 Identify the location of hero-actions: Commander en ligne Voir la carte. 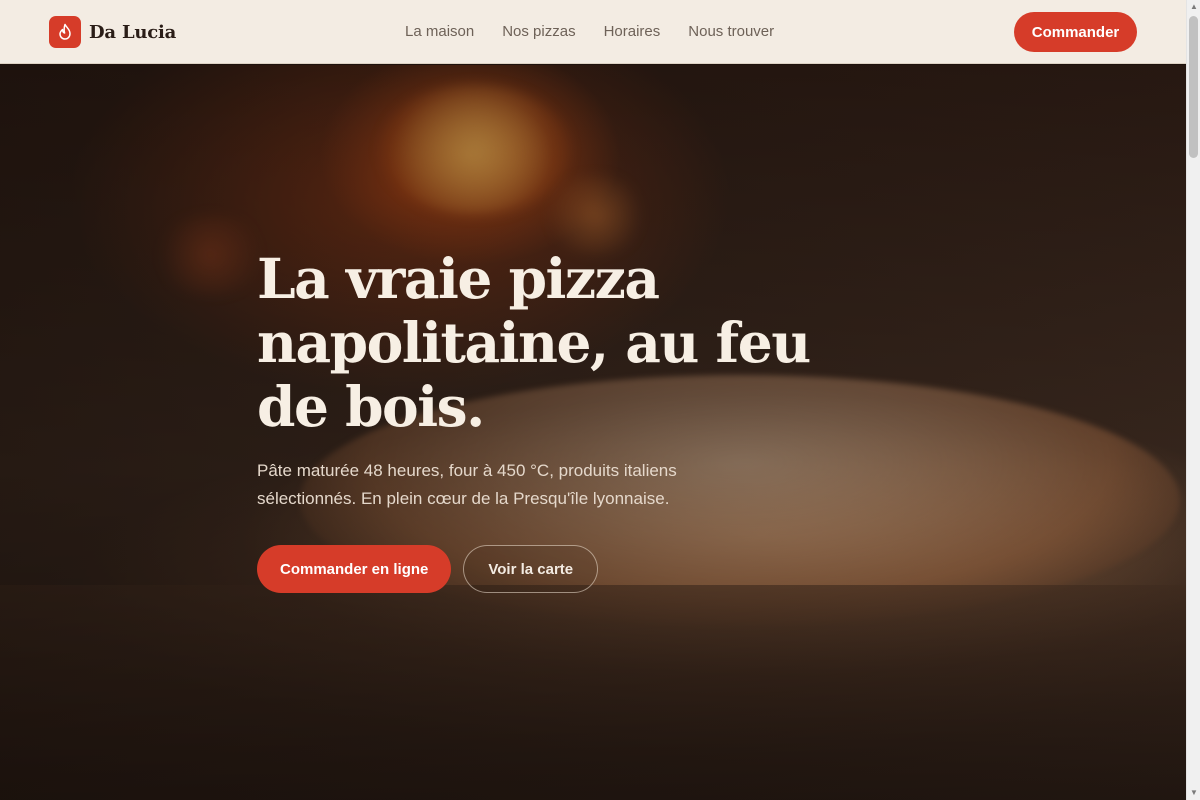
(577, 569).